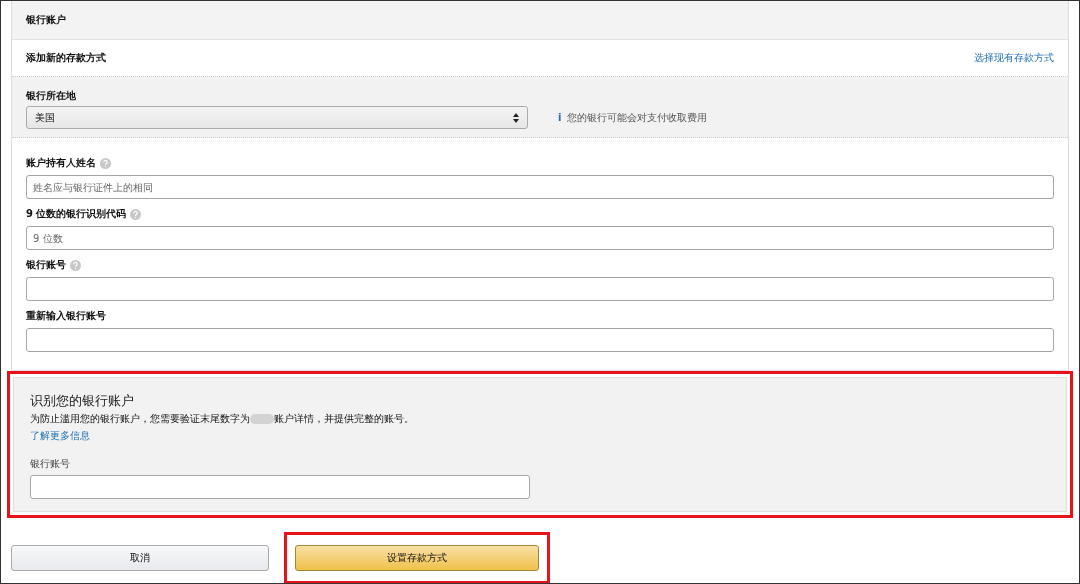 The width and height of the screenshot is (1080, 584). I want to click on redaction-blur, so click(262, 419).